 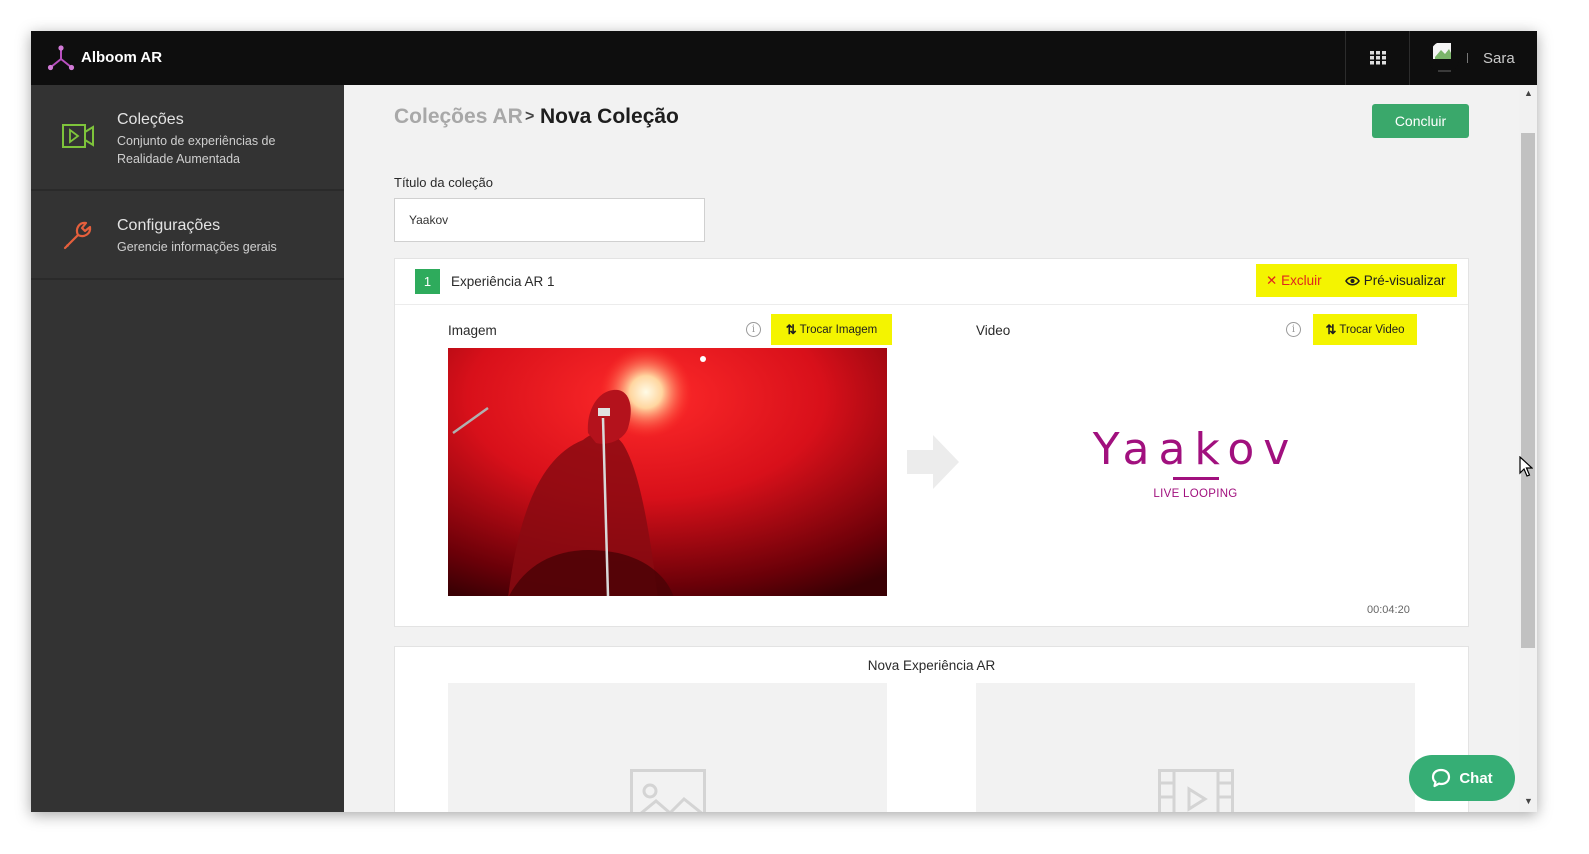 I want to click on scrollbar: ▲ ▼, so click(x=1528, y=448).